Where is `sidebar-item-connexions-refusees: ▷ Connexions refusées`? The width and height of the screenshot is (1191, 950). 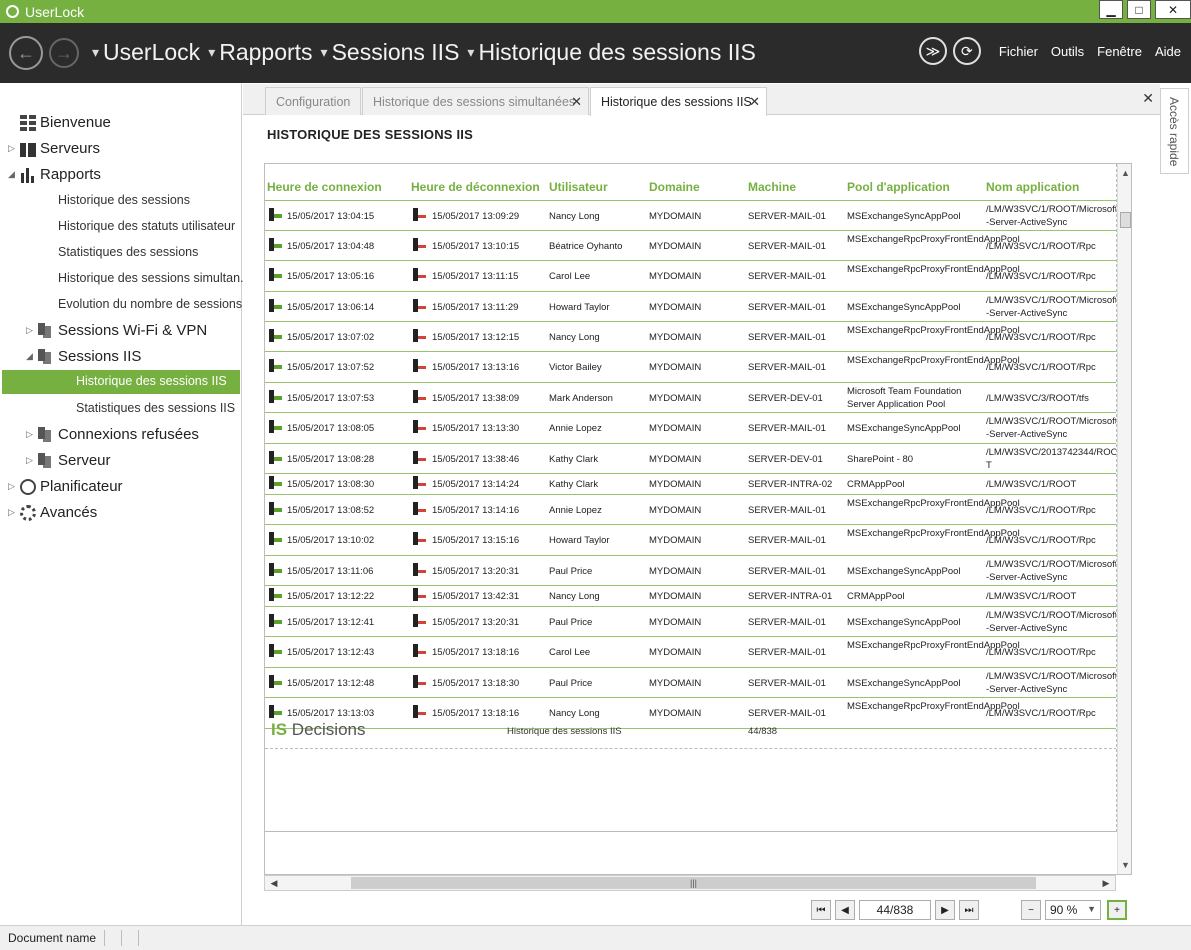 sidebar-item-connexions-refusees: ▷ Connexions refusées is located at coordinates (112, 434).